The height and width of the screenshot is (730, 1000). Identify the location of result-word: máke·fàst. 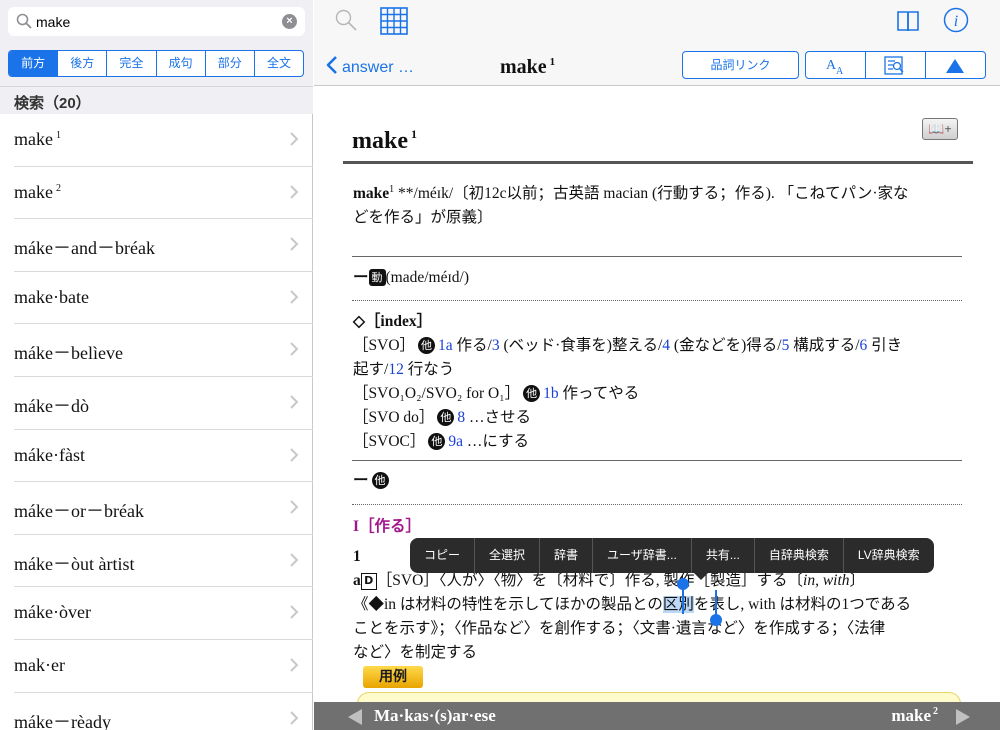
(49, 455).